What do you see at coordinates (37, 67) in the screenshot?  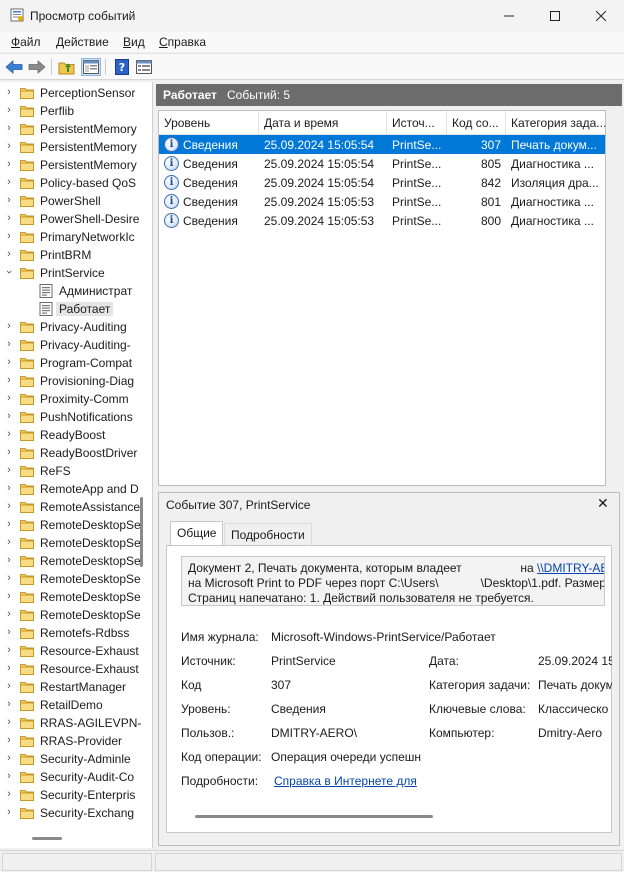 I see `forward-button` at bounding box center [37, 67].